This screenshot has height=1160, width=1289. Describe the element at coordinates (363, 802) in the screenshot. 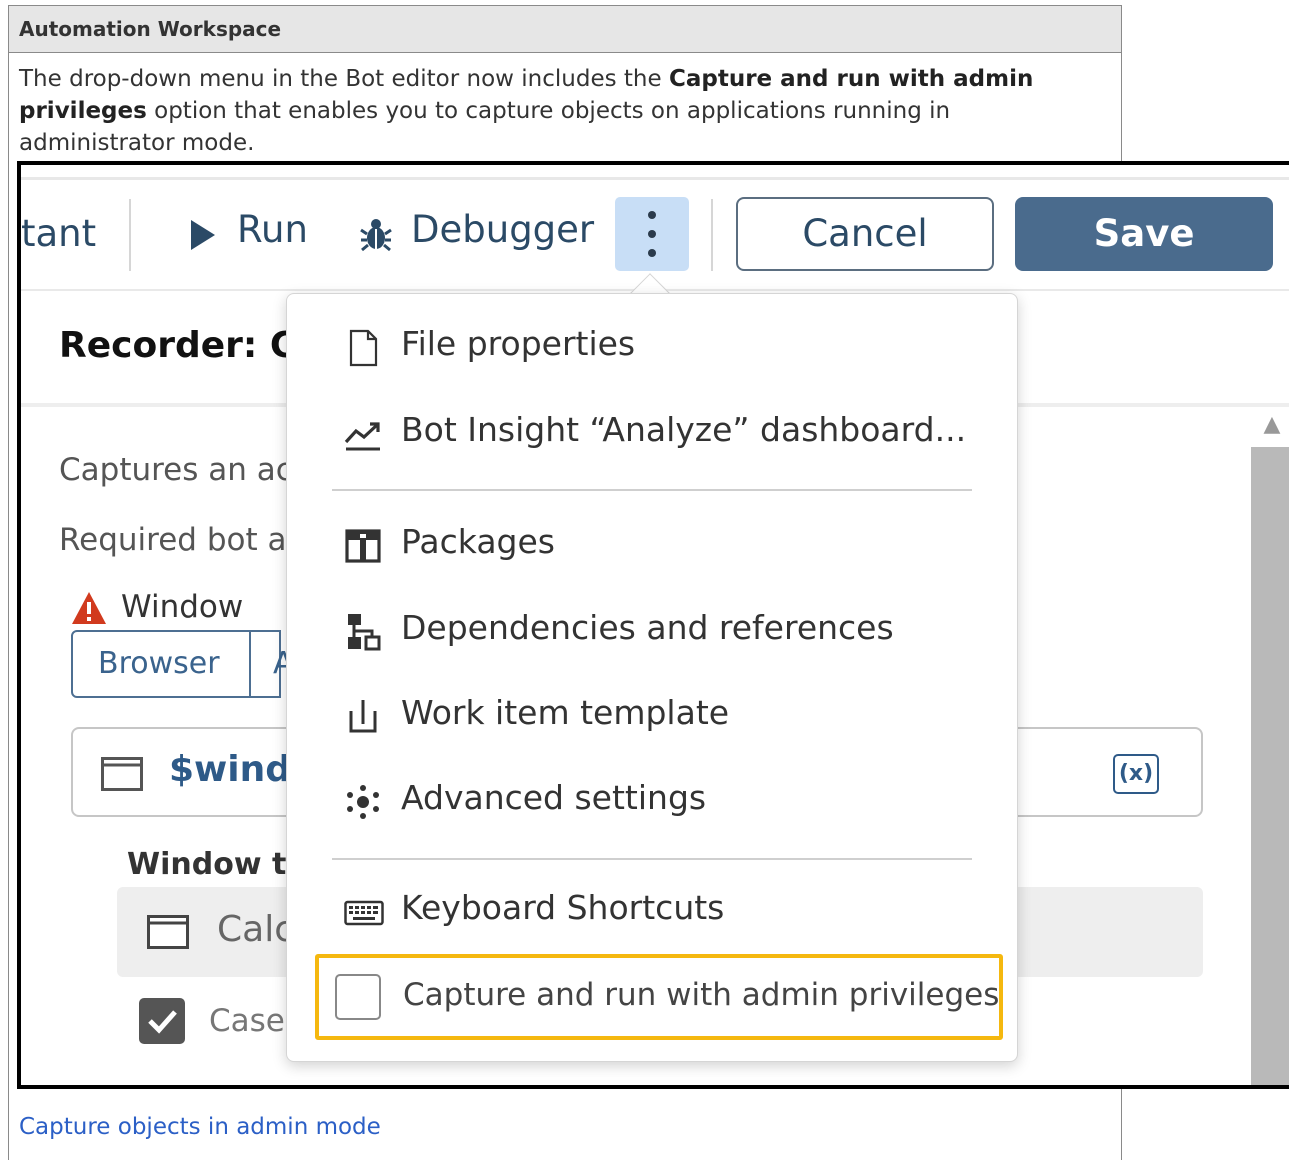

I see `advanced-settings-icon` at that location.